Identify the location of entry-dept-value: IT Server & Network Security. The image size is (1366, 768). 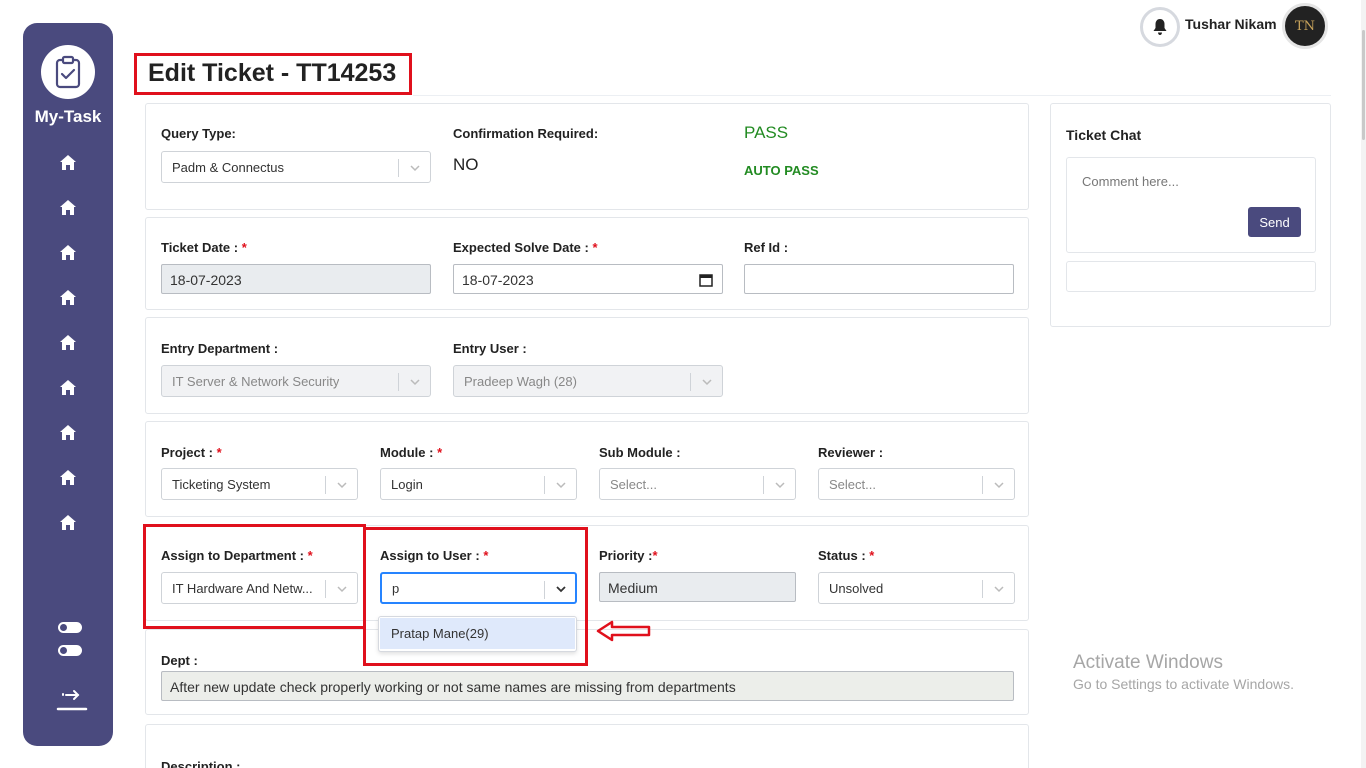
(256, 381).